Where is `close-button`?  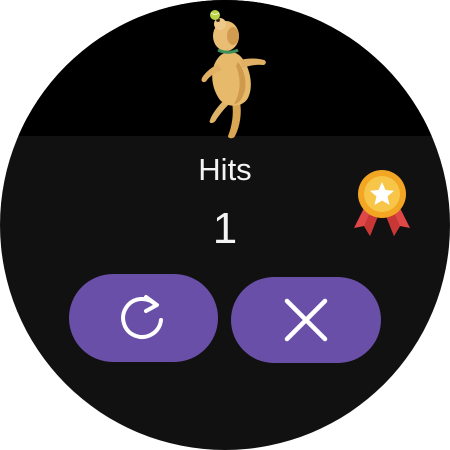
close-button is located at coordinates (306, 320).